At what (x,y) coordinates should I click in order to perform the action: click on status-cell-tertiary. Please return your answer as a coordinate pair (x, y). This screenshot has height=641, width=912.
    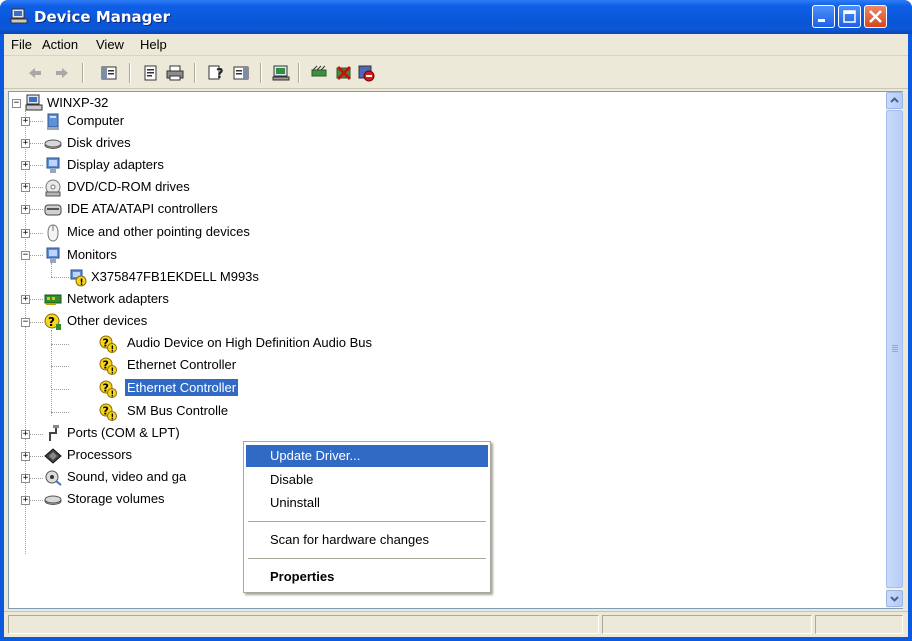
    Looking at the image, I should click on (859, 624).